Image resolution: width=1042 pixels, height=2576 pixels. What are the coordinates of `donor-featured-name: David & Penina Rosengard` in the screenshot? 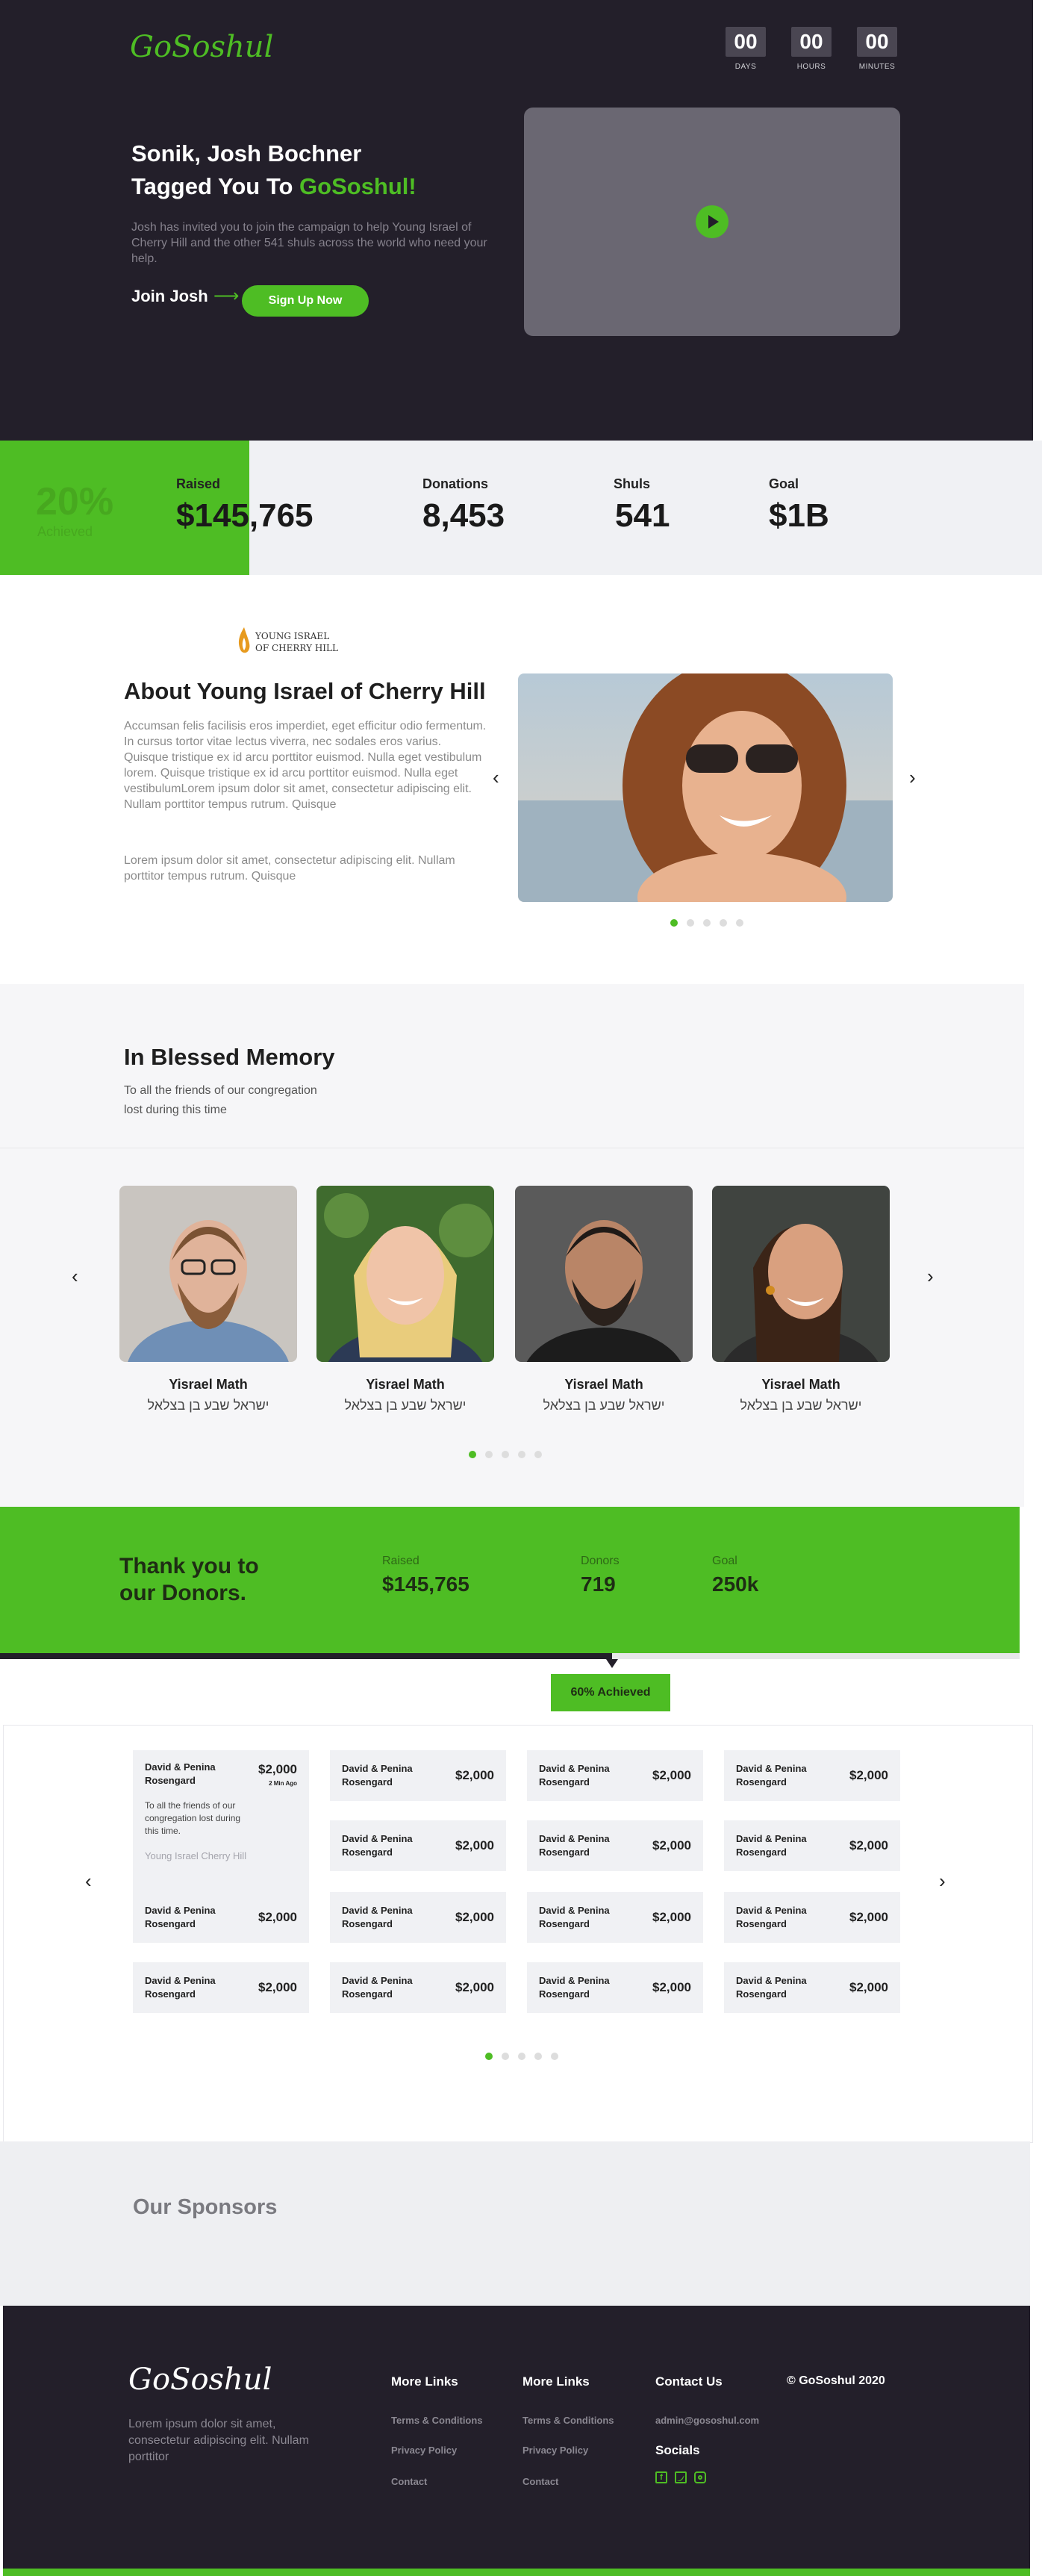 It's located at (180, 1774).